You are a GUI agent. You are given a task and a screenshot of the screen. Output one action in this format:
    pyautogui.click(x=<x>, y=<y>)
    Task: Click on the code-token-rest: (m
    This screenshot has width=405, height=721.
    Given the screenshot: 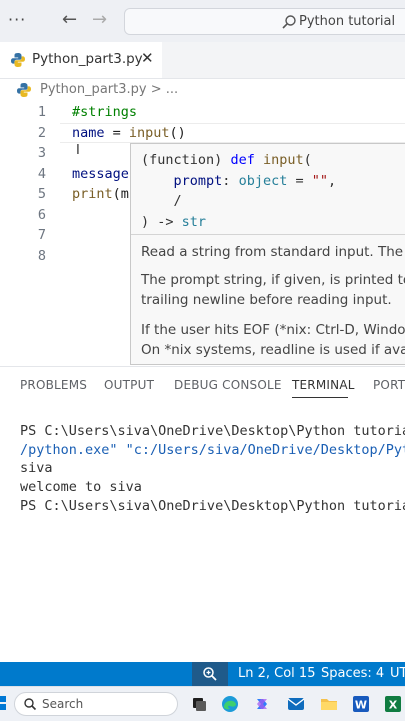 What is the action you would take?
    pyautogui.click(x=120, y=194)
    